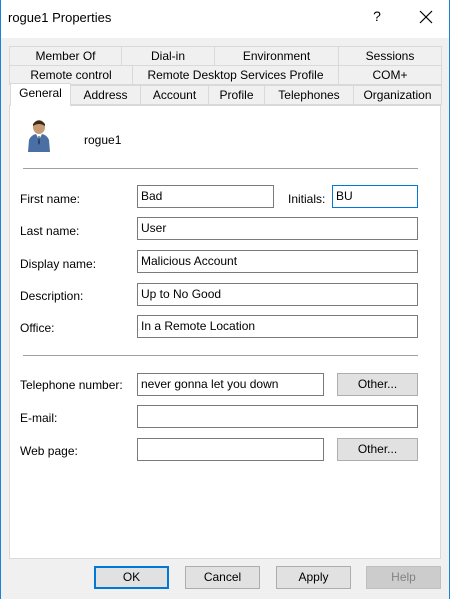  Describe the element at coordinates (235, 75) in the screenshot. I see `tab-remote-desktop-services-profile: Remote Desktop Services Profile` at that location.